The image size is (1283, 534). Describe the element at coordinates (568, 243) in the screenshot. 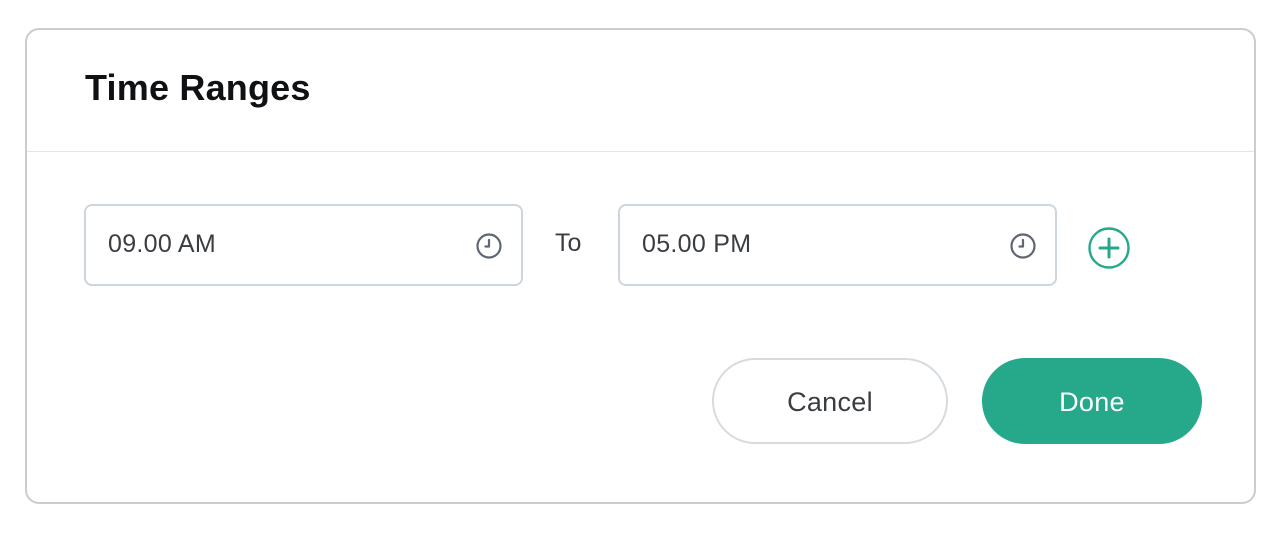

I see `range-separator-label: To` at that location.